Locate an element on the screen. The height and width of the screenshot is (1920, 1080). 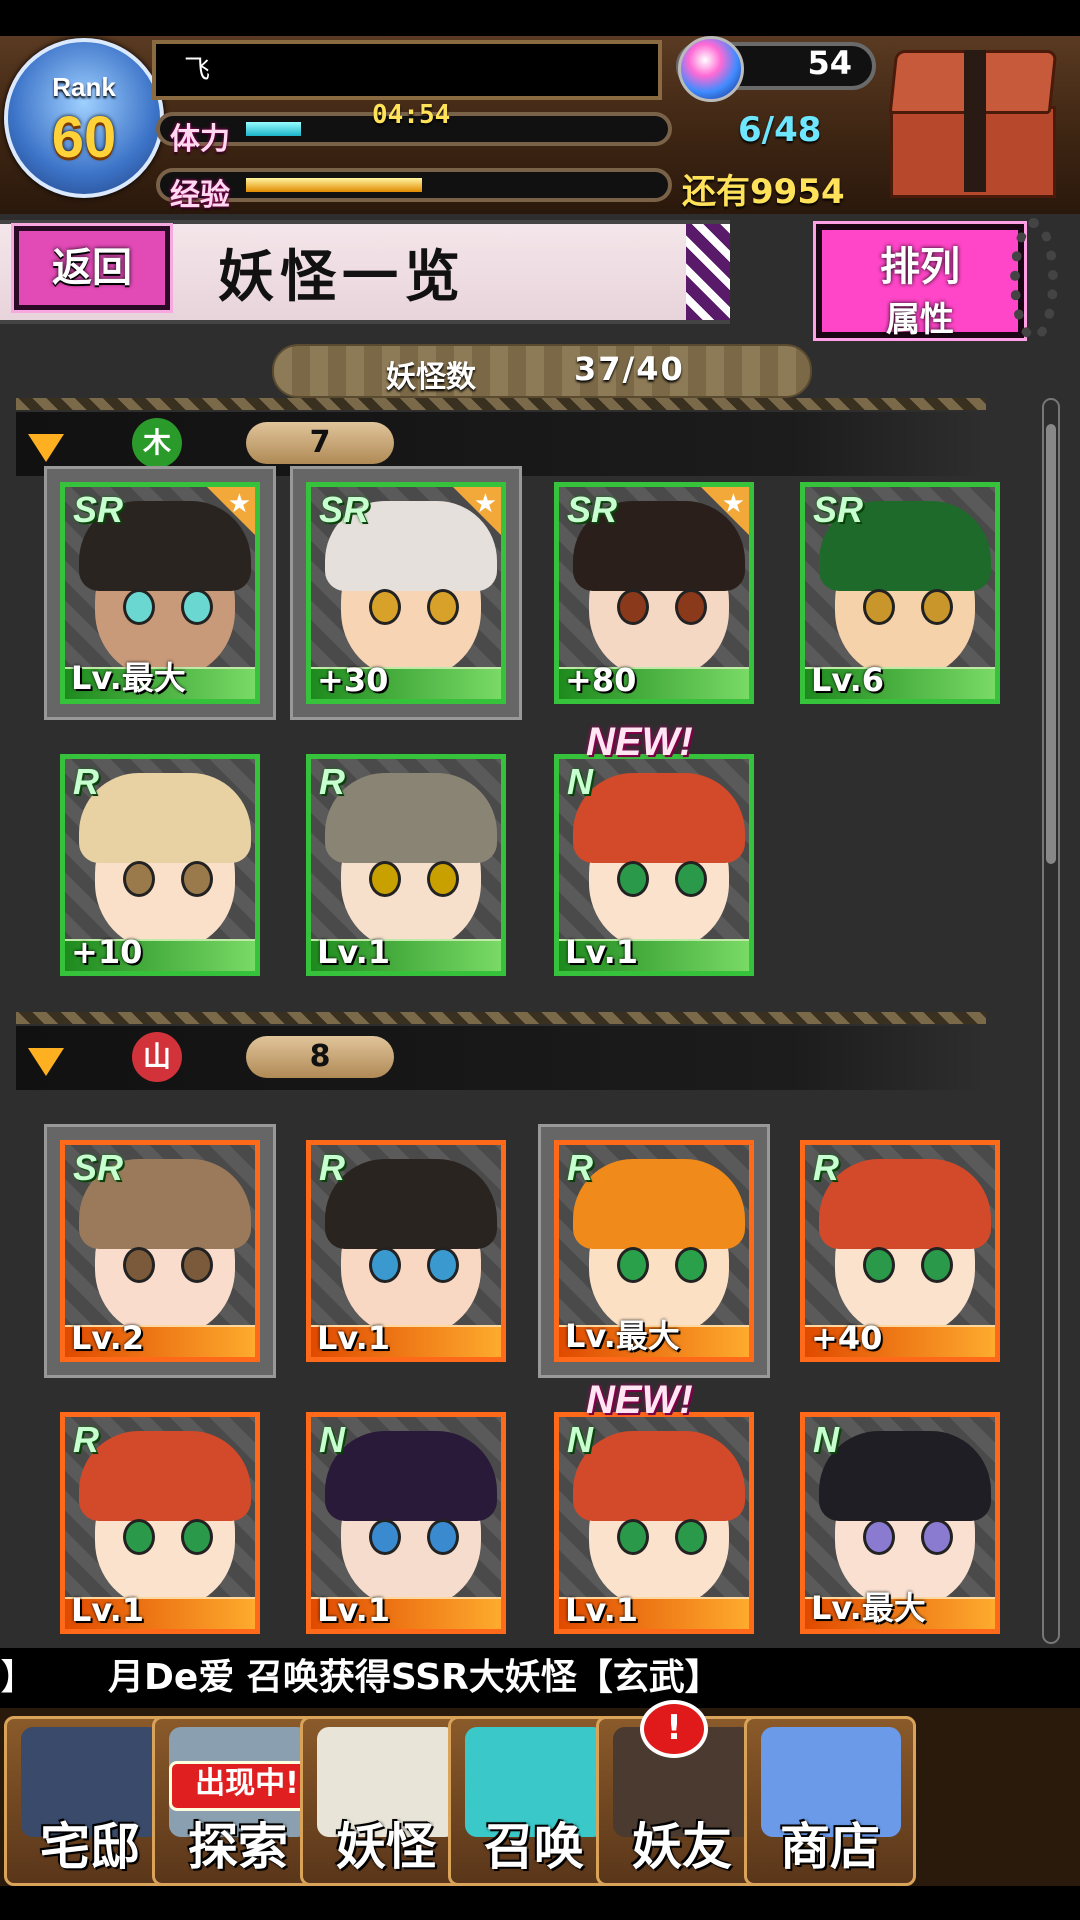
yokai-card: N Lv.最大 is located at coordinates (900, 1523).